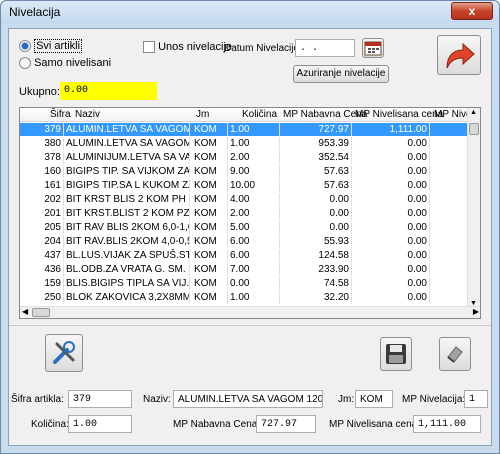  What do you see at coordinates (248, 399) in the screenshot?
I see `naziv-field: ALUMIN.LETVA SA VAGOM 120 CM` at bounding box center [248, 399].